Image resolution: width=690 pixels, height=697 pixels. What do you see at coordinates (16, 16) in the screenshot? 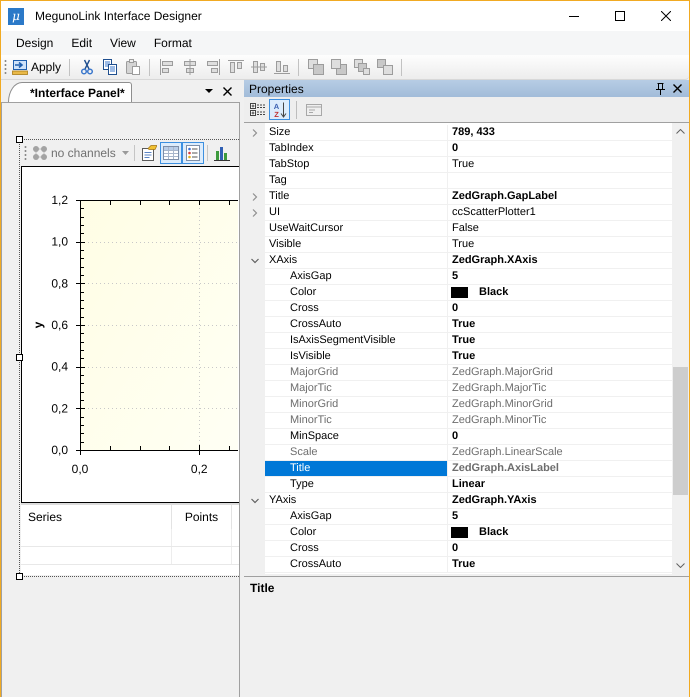
I see `app-logo: μ` at bounding box center [16, 16].